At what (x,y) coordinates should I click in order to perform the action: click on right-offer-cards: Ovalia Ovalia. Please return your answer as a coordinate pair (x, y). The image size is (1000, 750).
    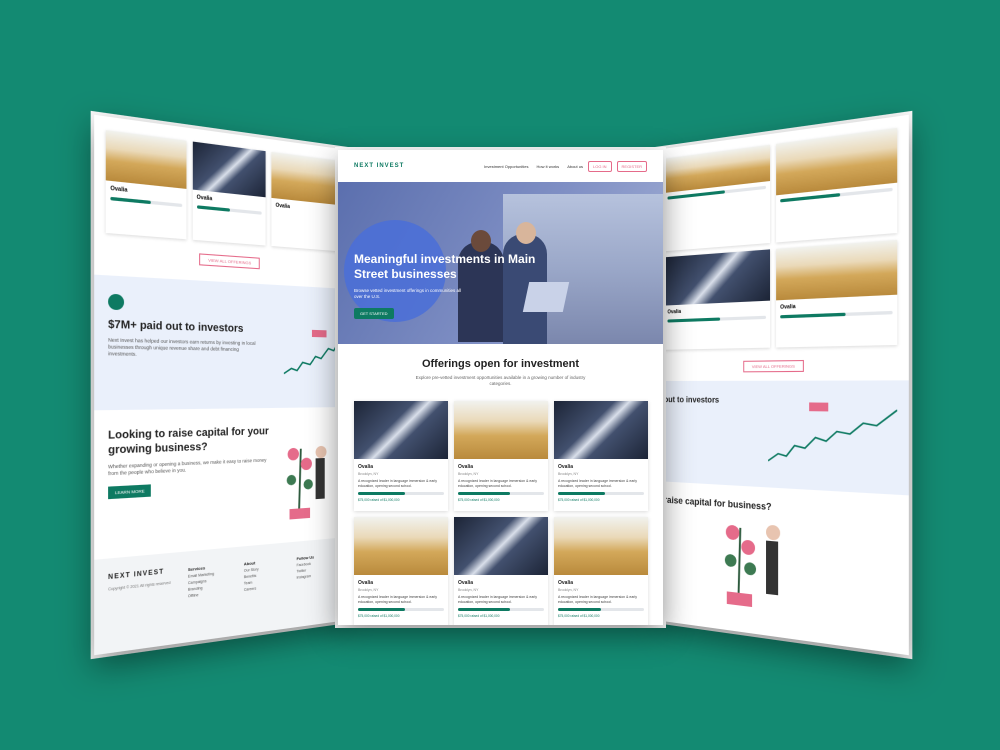
    Looking at the image, I should click on (782, 232).